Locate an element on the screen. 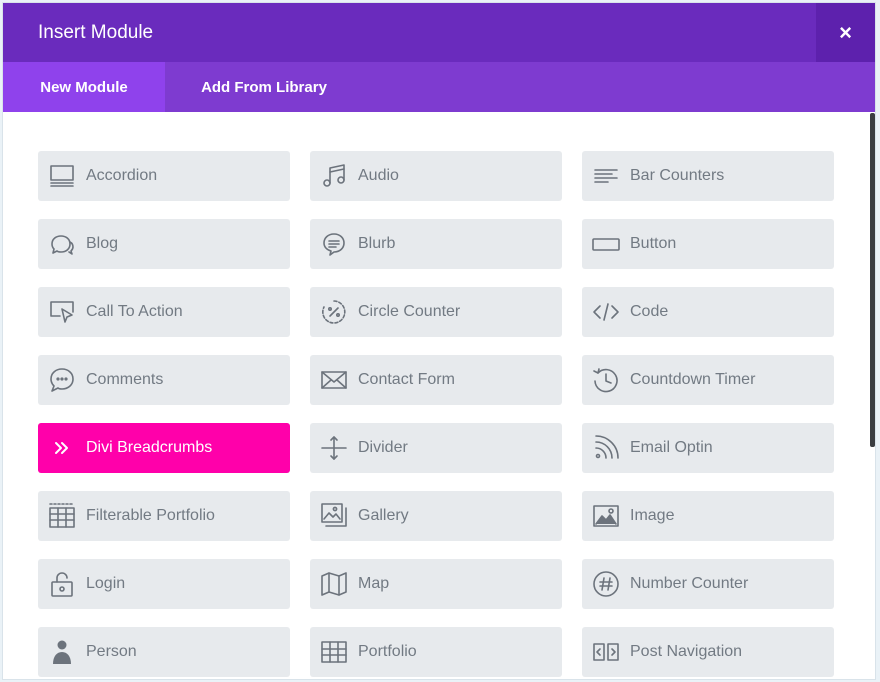  cursor-window-icon is located at coordinates (62, 312).